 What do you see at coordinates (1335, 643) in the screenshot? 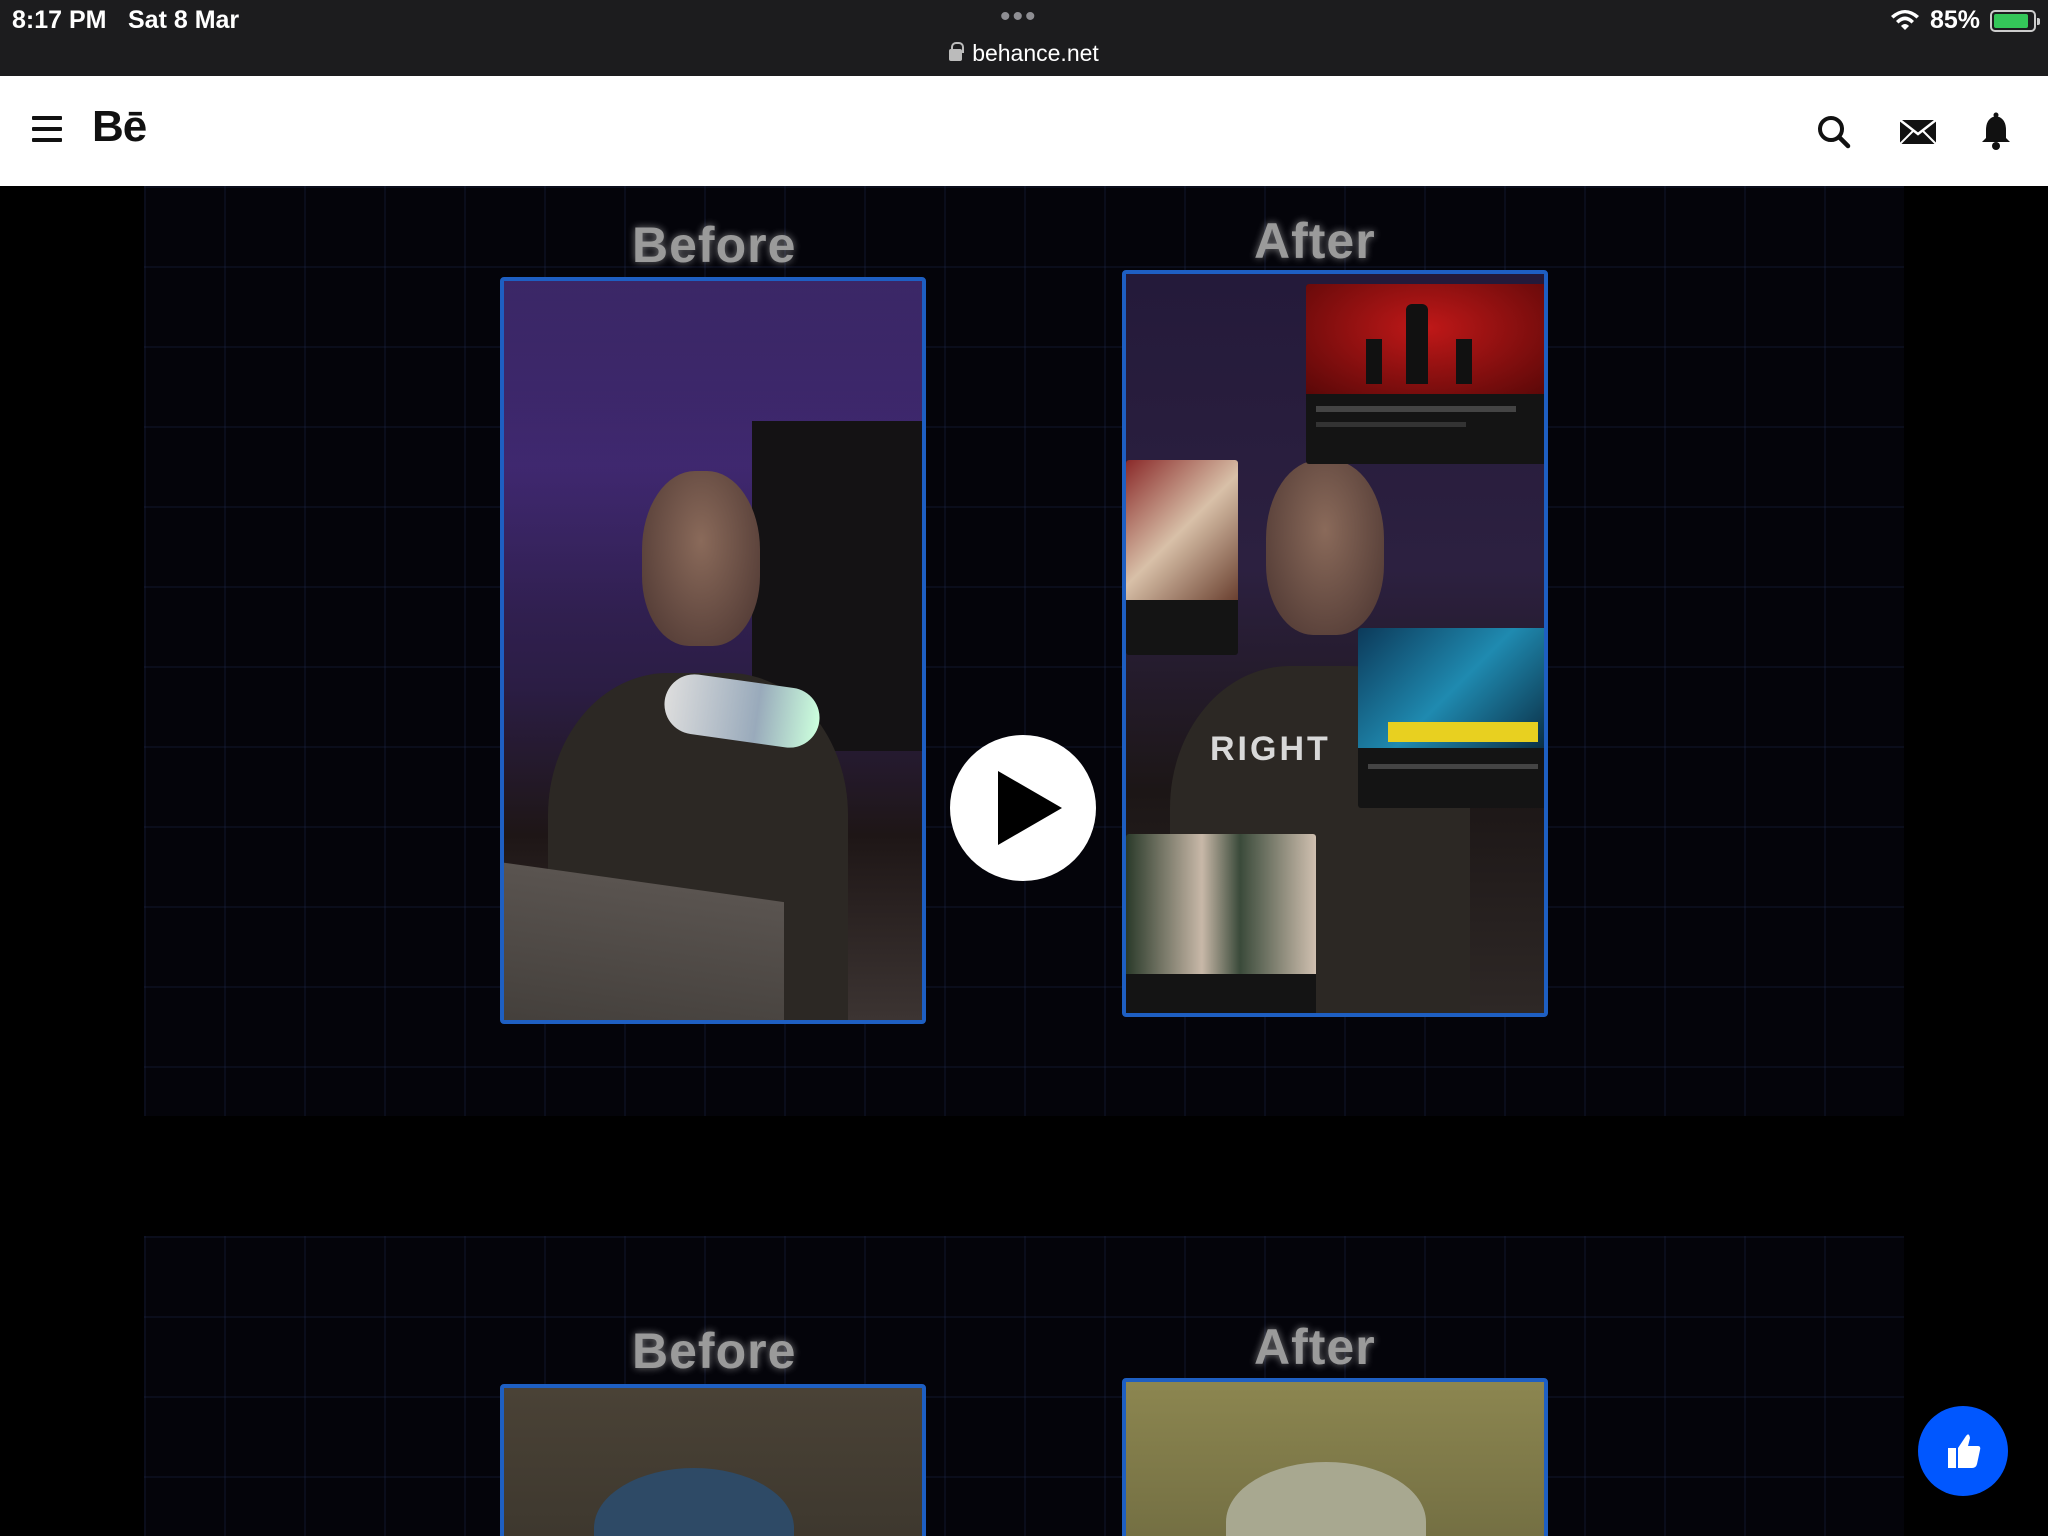
I see `after-video-frame: RIGHT` at bounding box center [1335, 643].